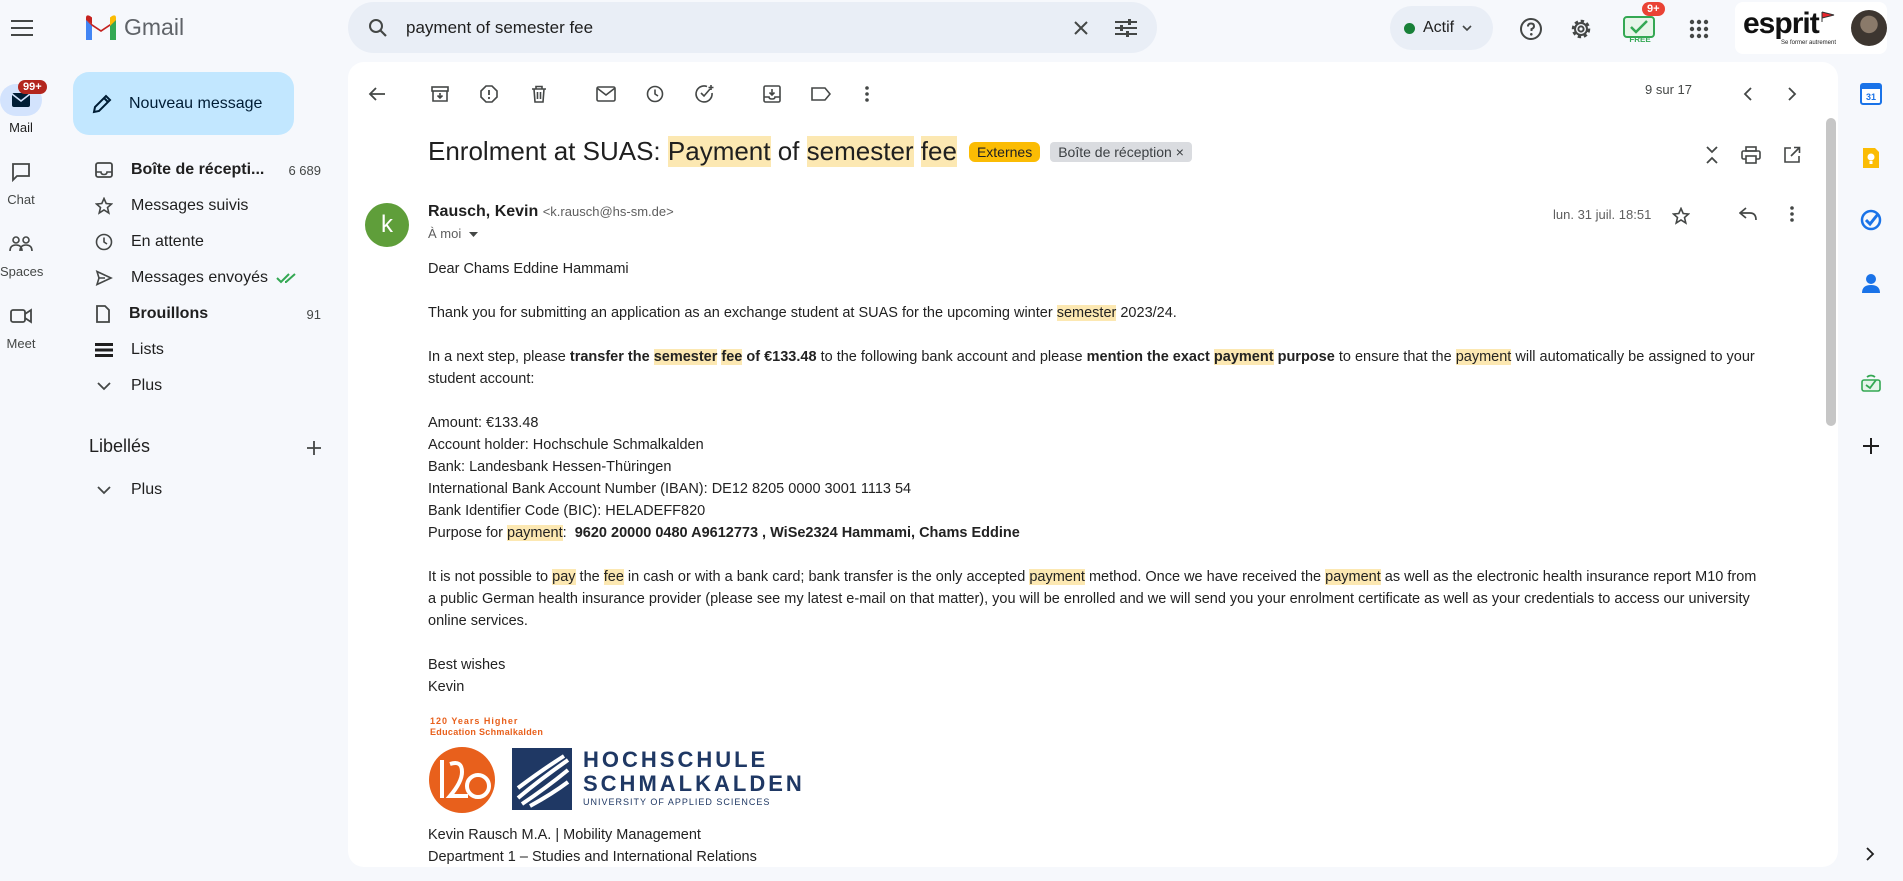 The width and height of the screenshot is (1903, 881). I want to click on nav-snoozed: En attente, so click(202, 242).